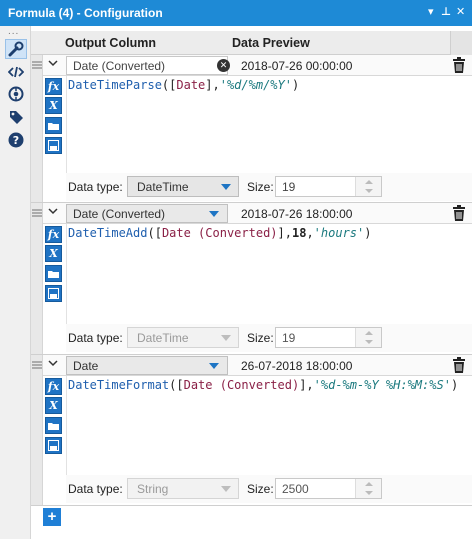  What do you see at coordinates (52, 517) in the screenshot?
I see `add-formula-button: +` at bounding box center [52, 517].